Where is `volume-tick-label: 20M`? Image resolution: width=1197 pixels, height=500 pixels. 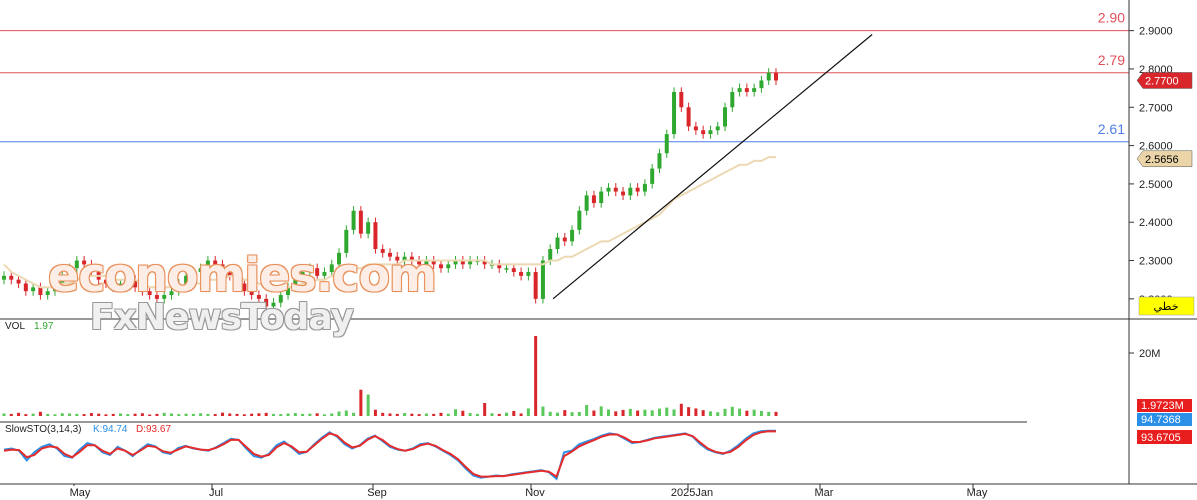 volume-tick-label: 20M is located at coordinates (1149, 354).